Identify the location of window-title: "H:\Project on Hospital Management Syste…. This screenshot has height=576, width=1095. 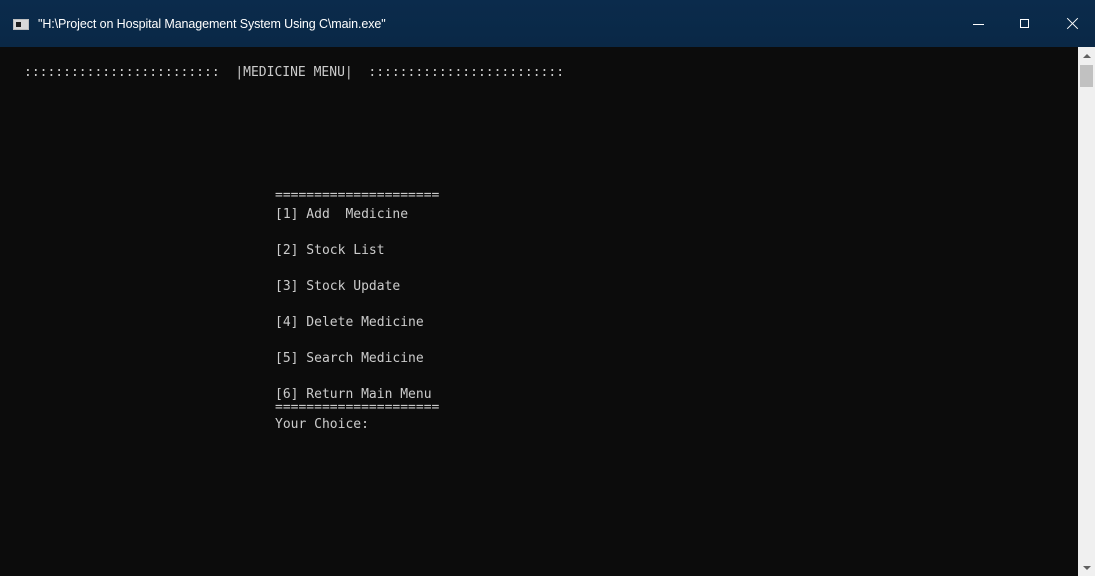
(212, 24).